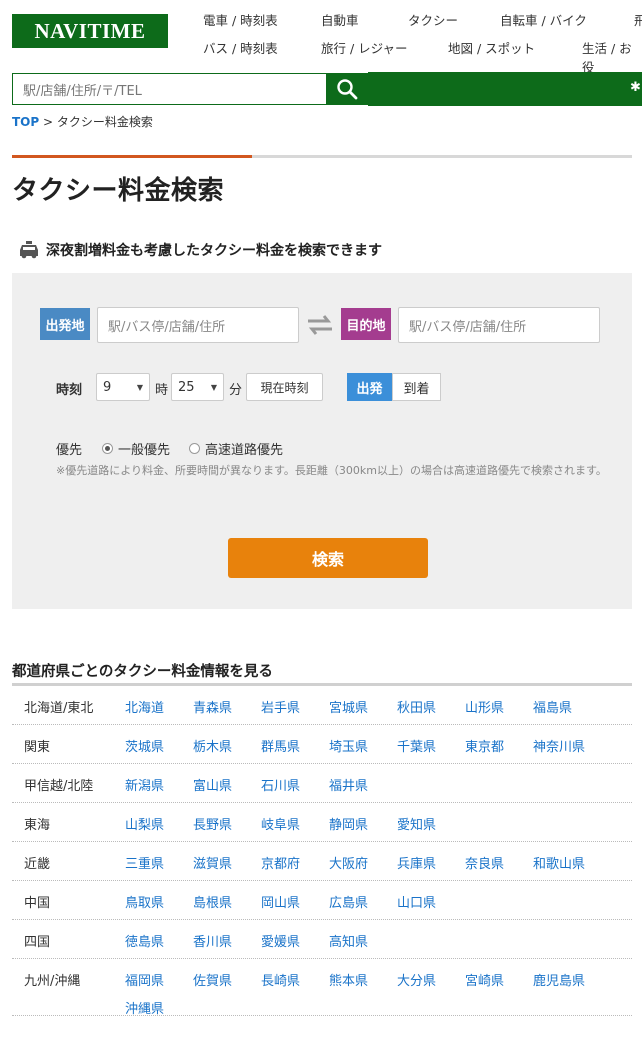 The image size is (642, 1044). Describe the element at coordinates (340, 19) in the screenshot. I see `nav-car: 自動車` at that location.